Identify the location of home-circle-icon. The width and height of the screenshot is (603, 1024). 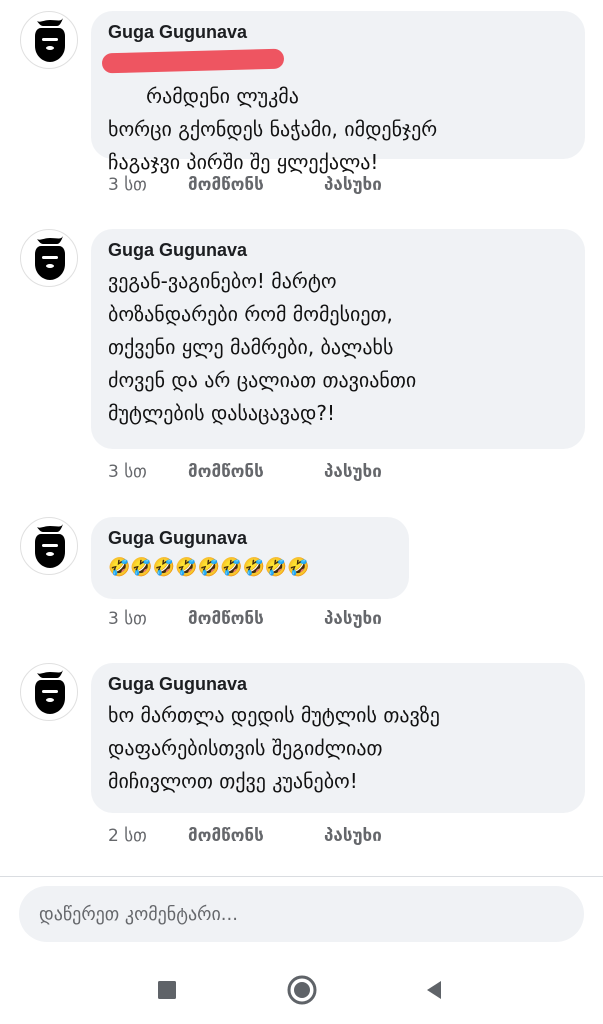
(302, 990).